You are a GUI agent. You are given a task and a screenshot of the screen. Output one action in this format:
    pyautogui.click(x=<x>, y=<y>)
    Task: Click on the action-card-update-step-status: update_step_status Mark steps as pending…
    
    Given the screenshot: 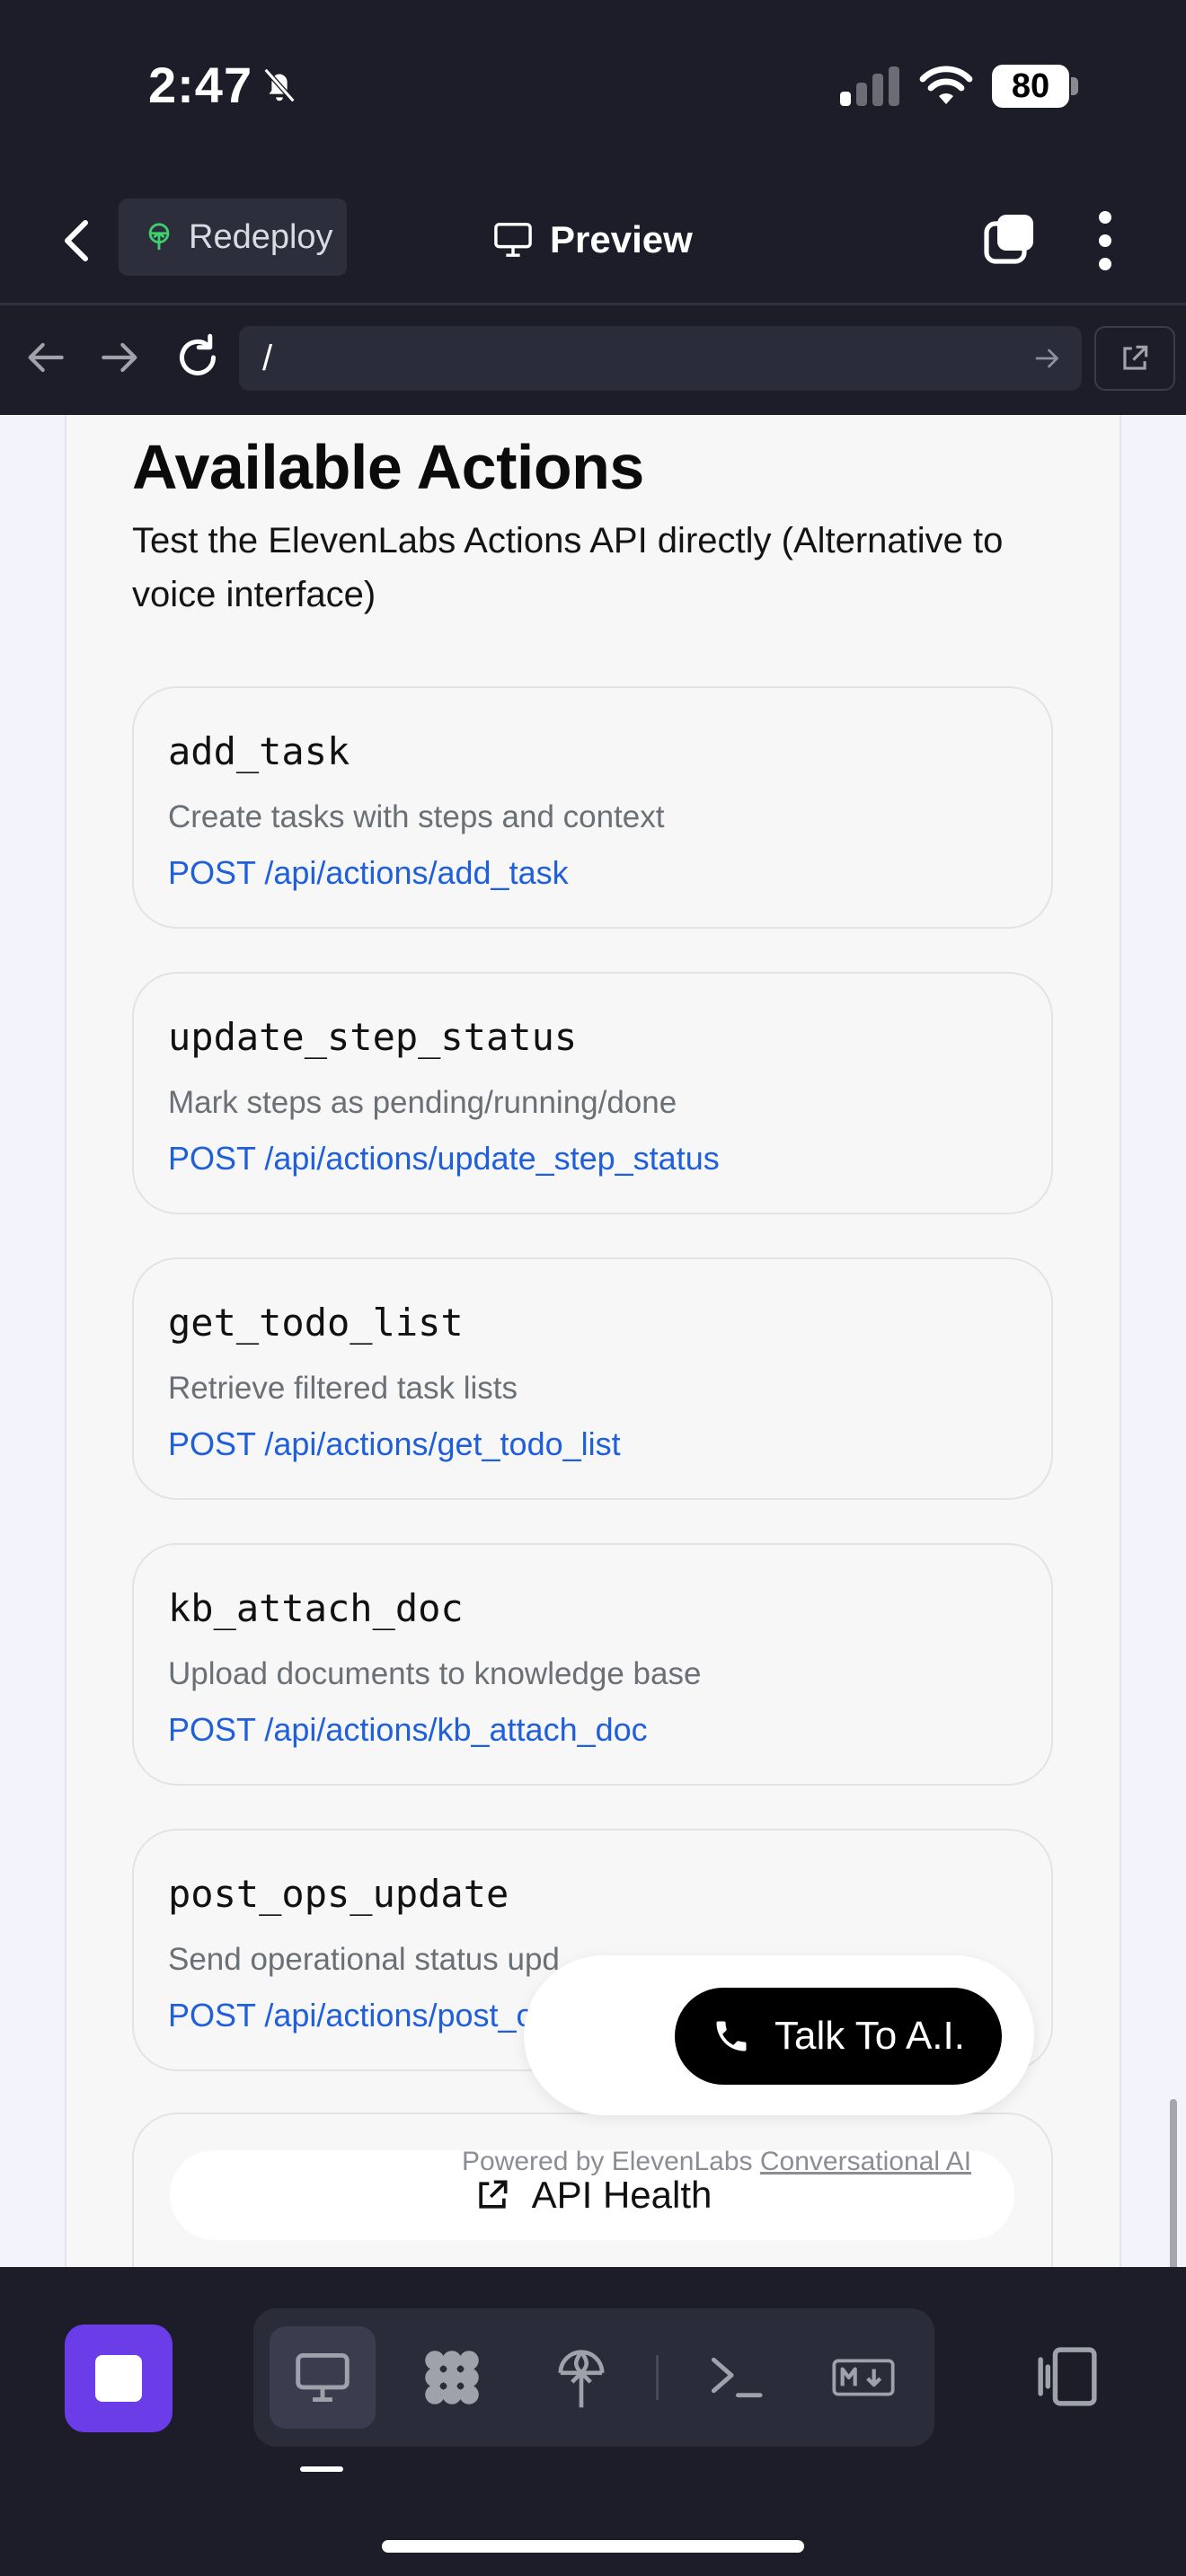 What is the action you would take?
    pyautogui.click(x=592, y=1093)
    